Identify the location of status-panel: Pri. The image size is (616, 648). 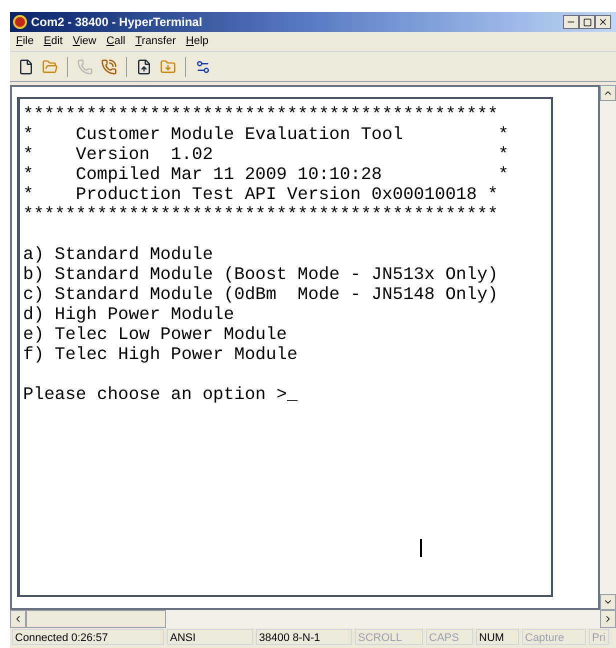
(599, 637).